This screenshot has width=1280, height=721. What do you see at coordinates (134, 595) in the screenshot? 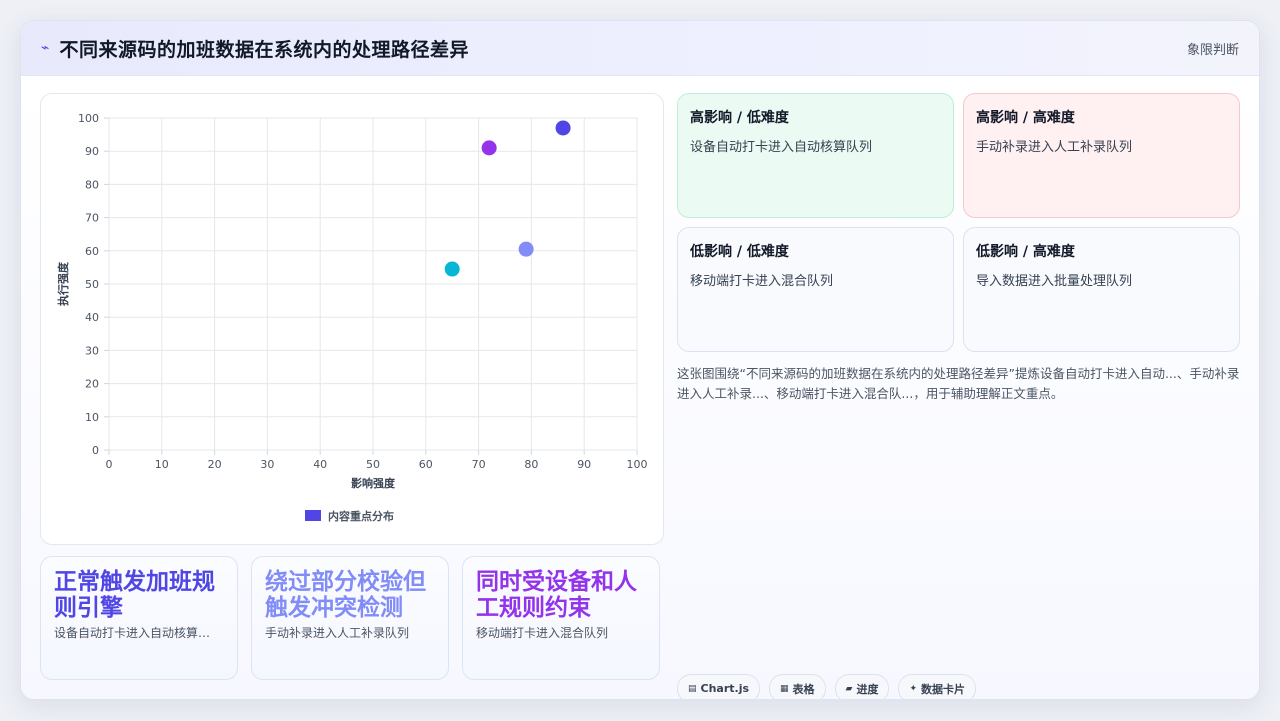
I see `stat-title: 正常触发加班规则引擎` at bounding box center [134, 595].